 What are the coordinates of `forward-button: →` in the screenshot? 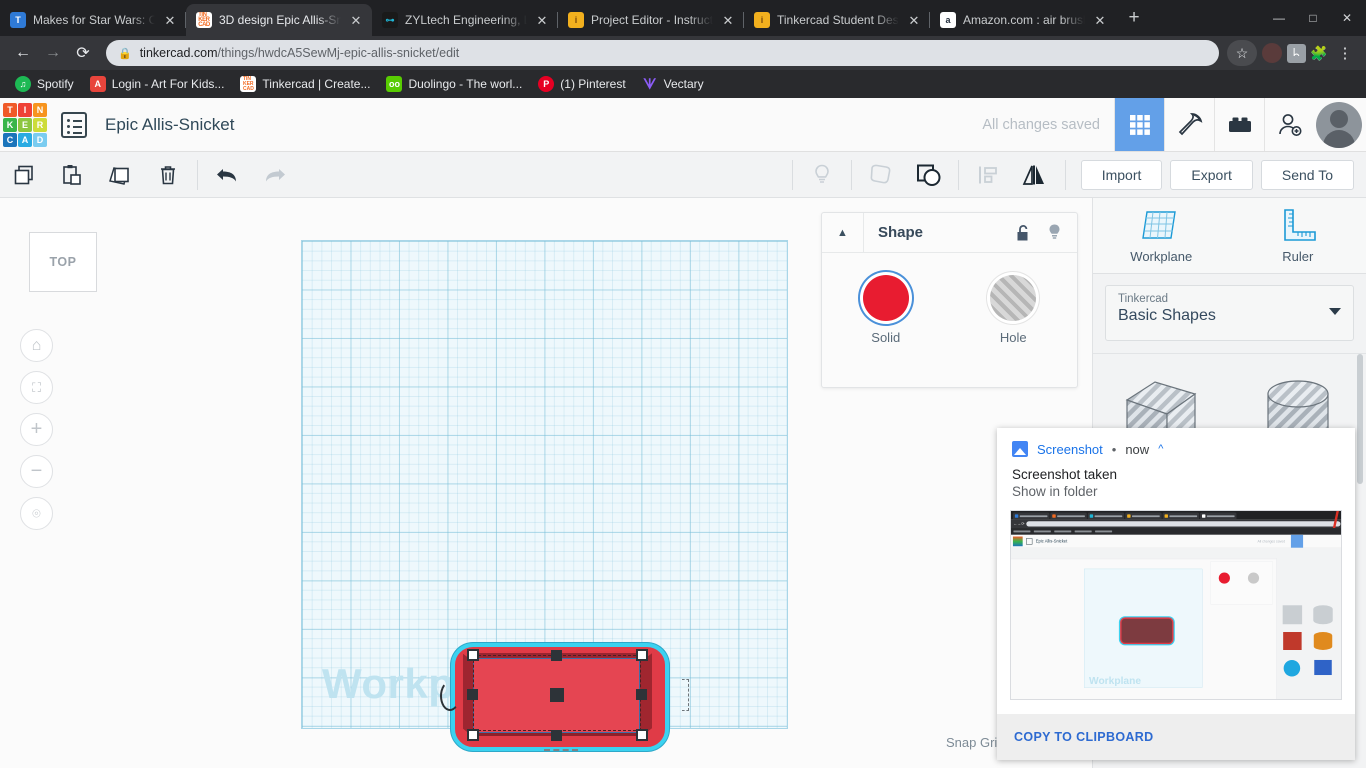 It's located at (53, 53).